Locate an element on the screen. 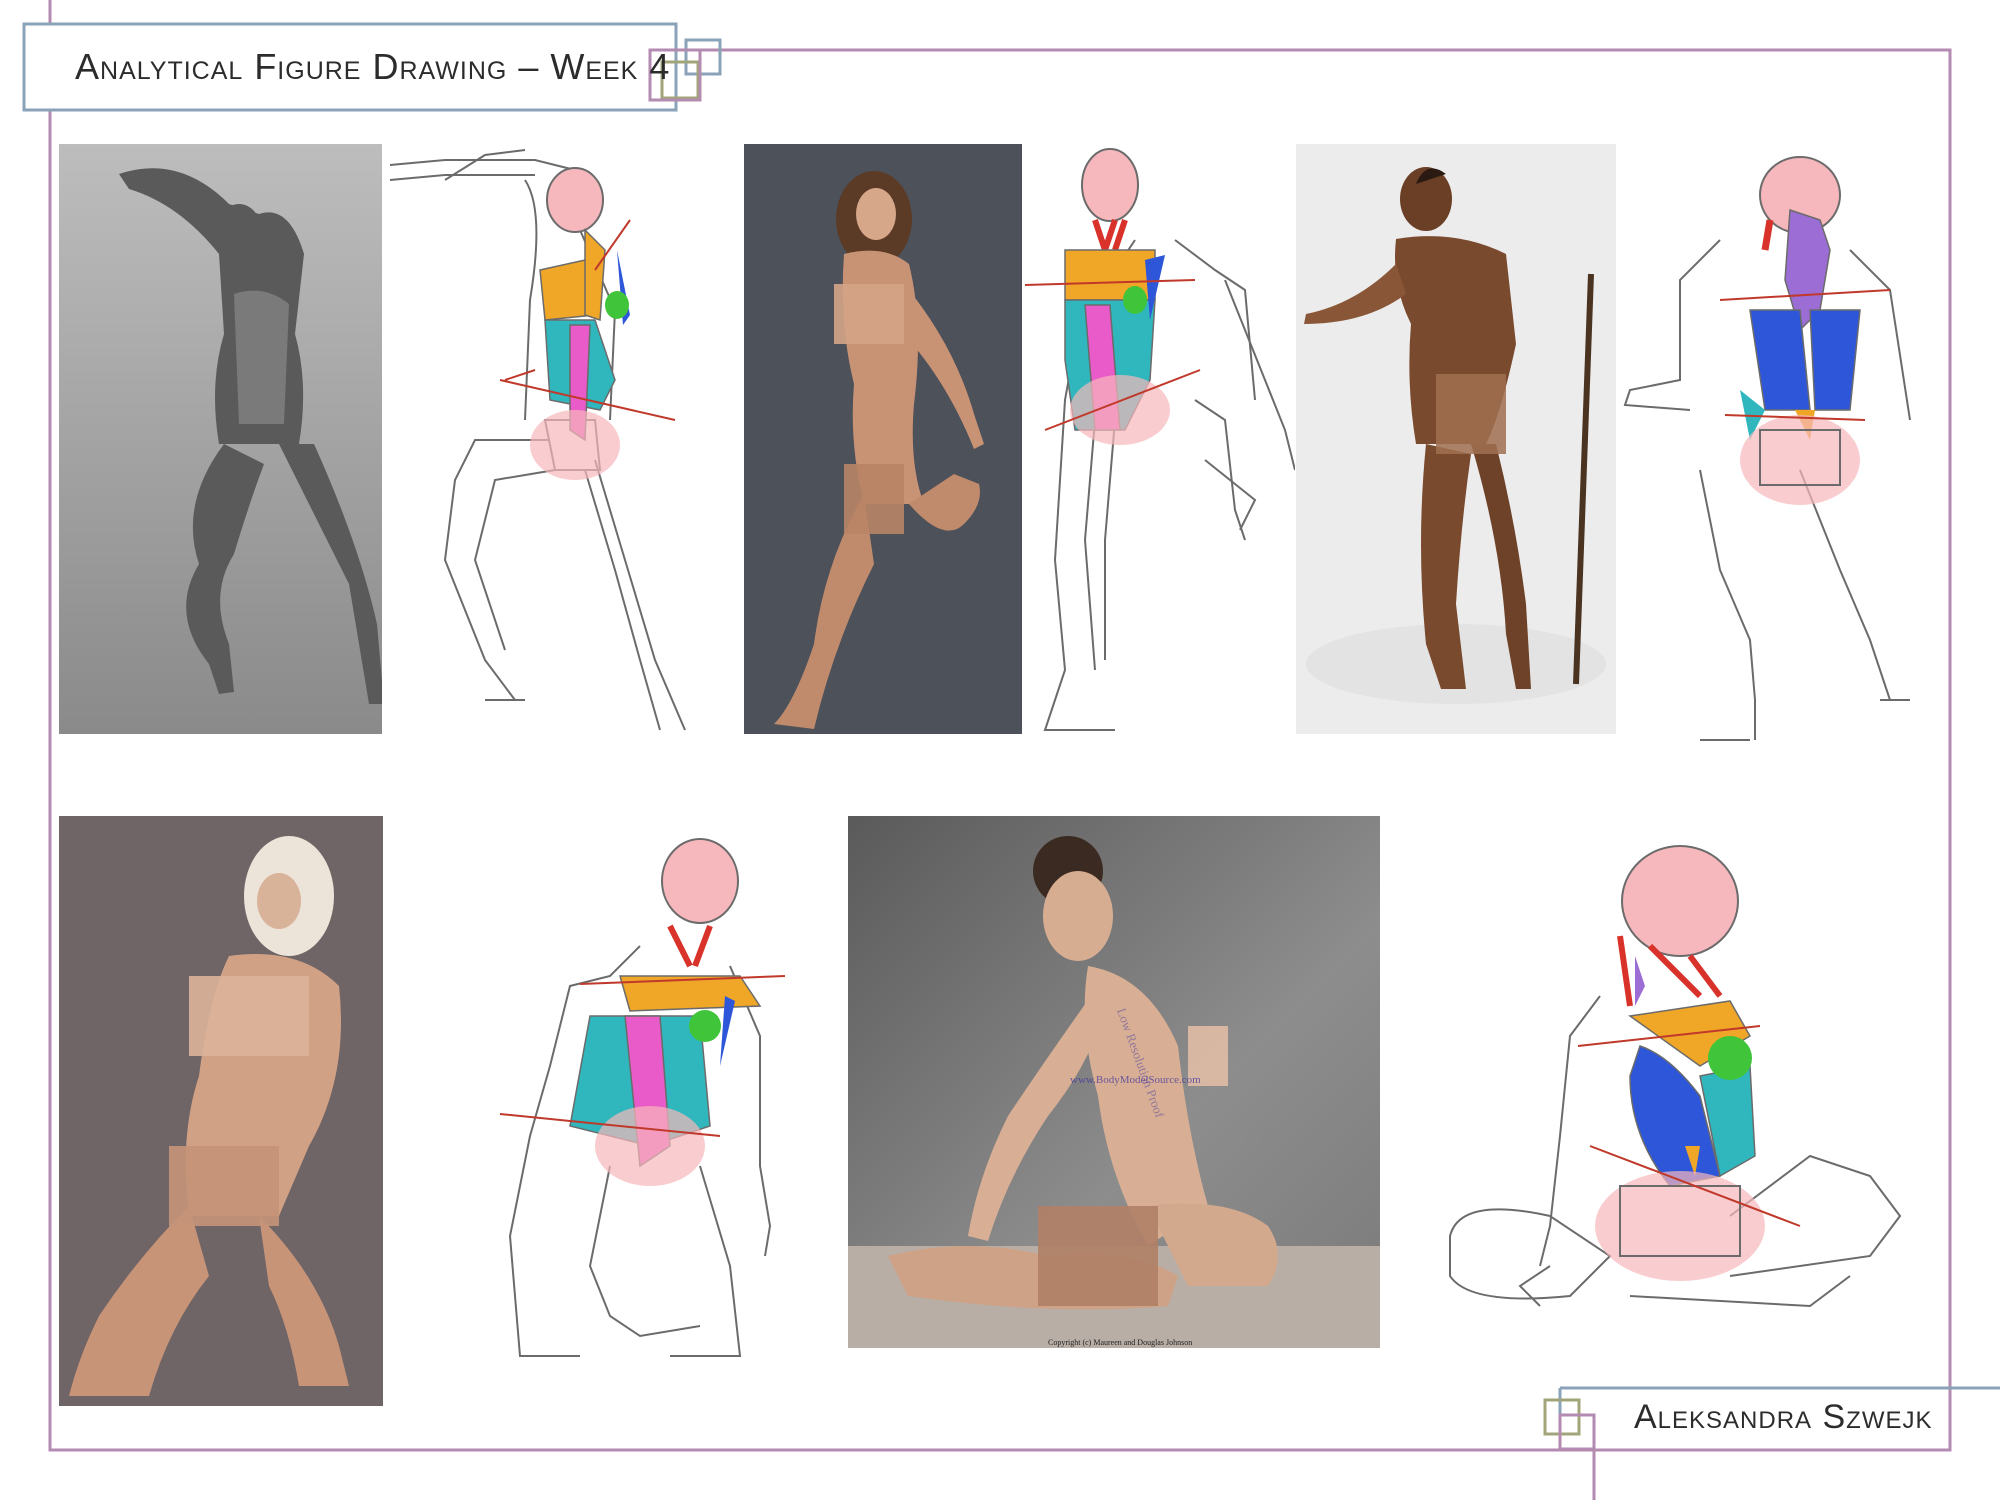 The image size is (2000, 1500). analysis-sketch-5-art is located at coordinates (1675, 1076).